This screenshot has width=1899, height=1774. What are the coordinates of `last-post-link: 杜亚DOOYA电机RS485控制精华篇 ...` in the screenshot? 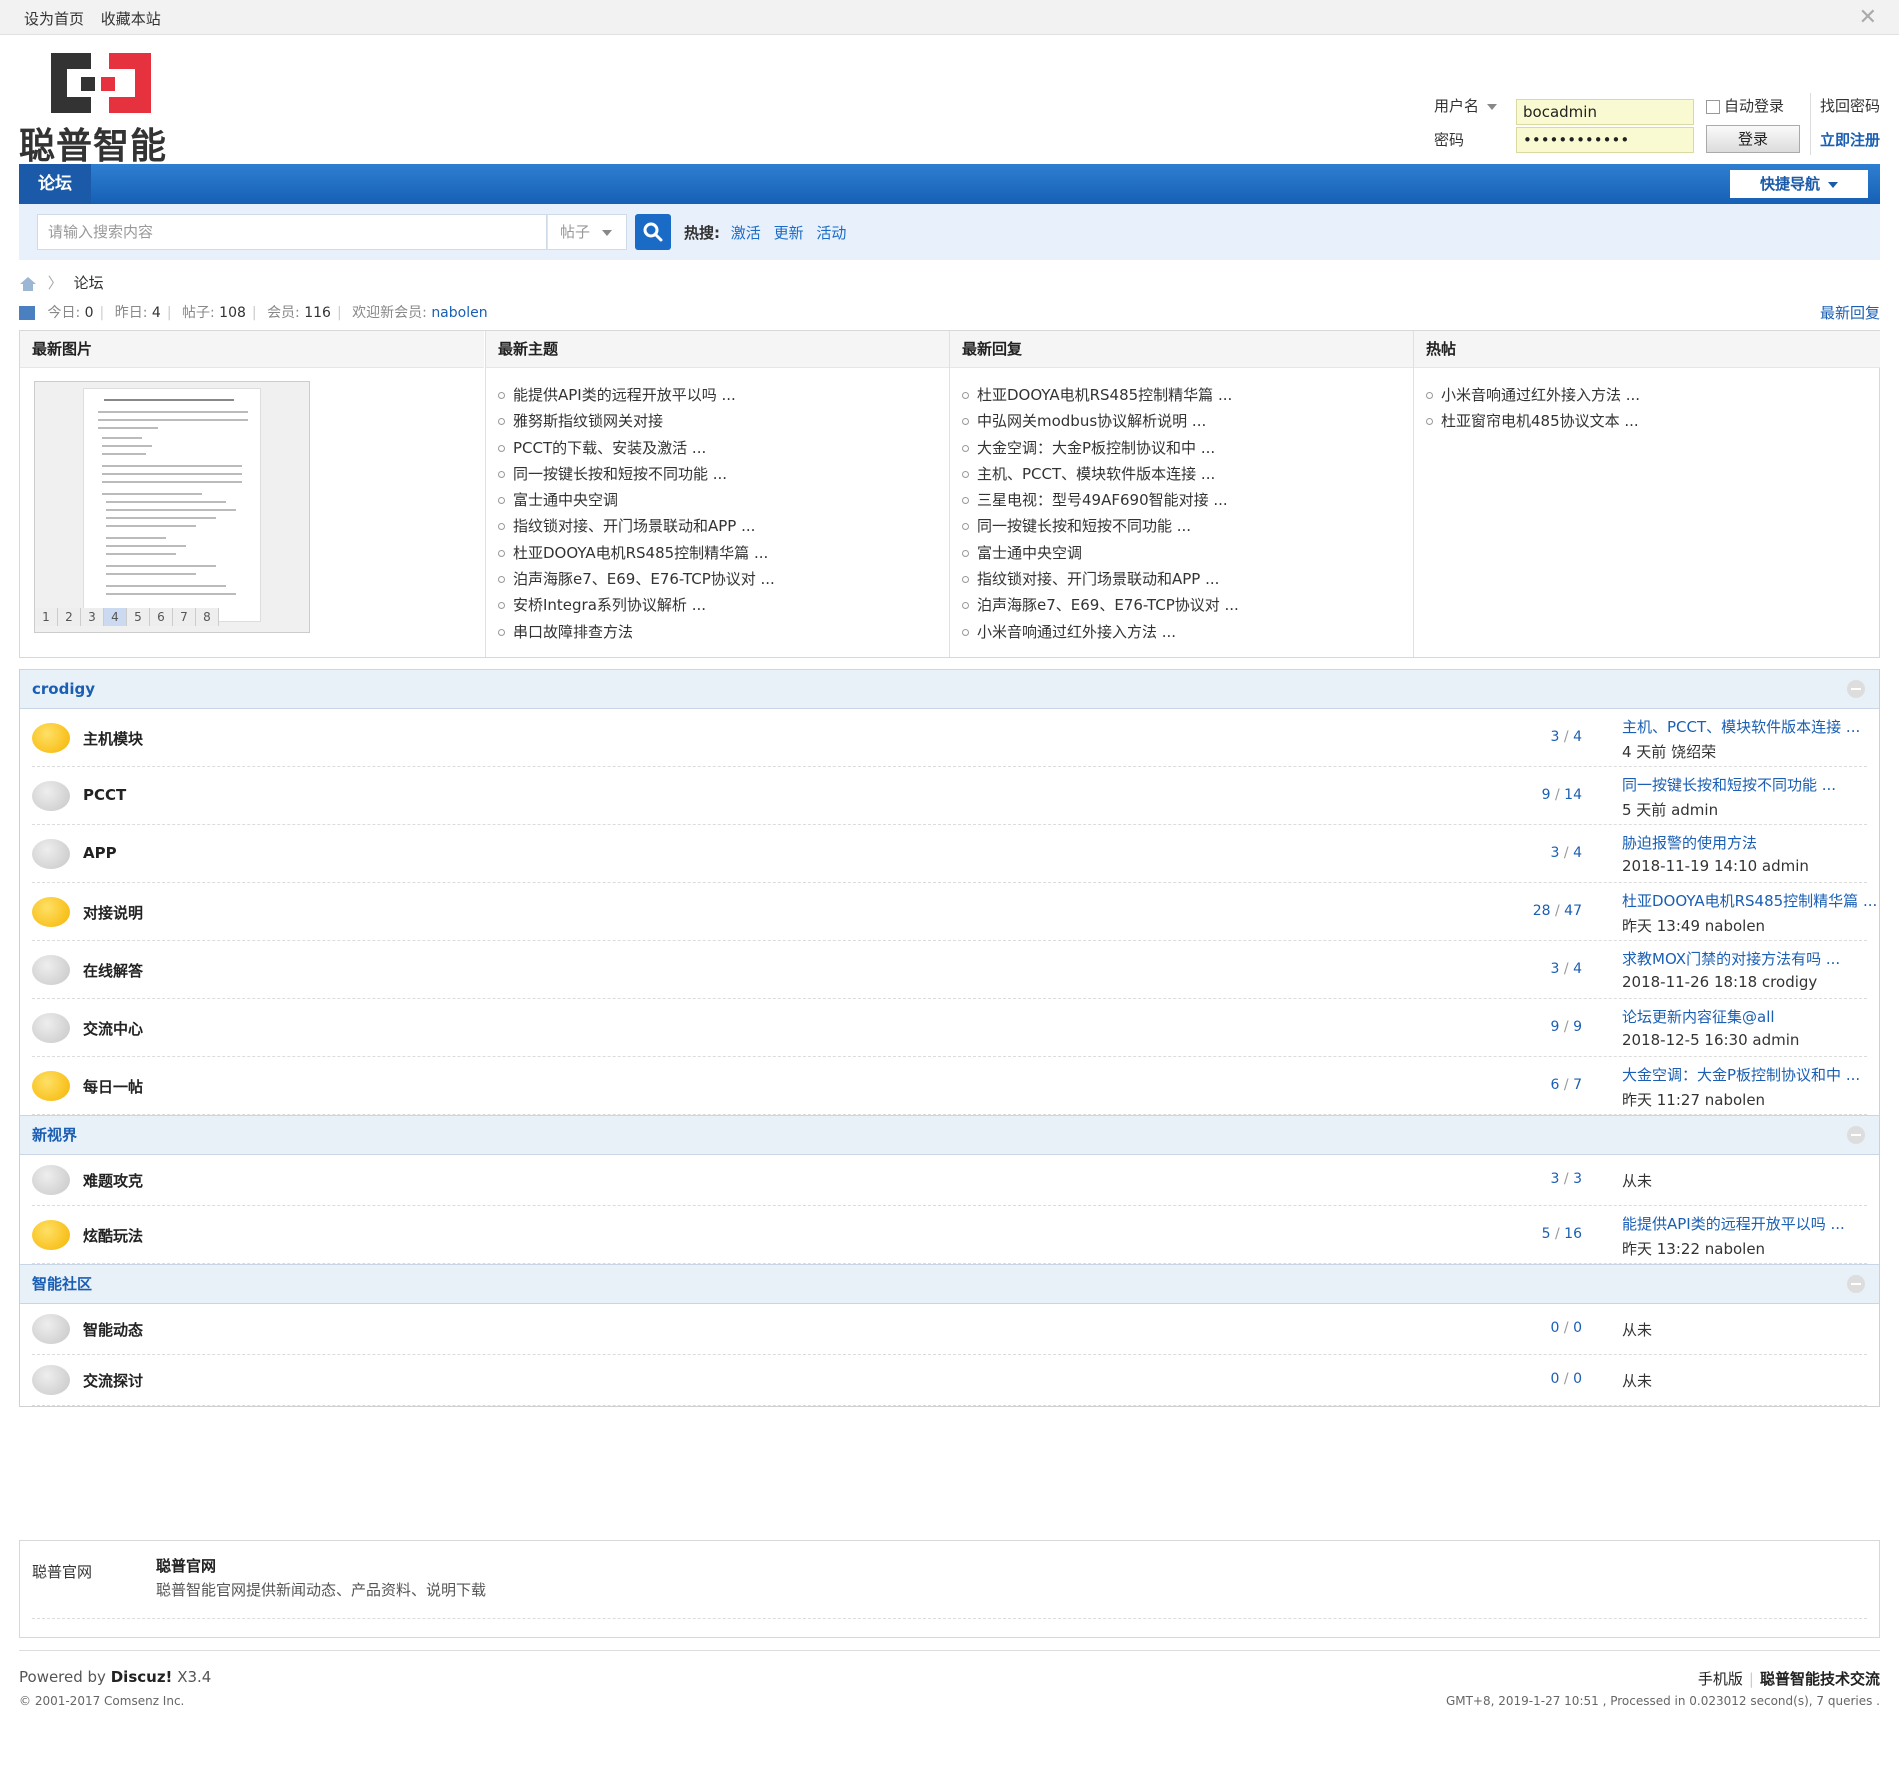 It's located at (1749, 900).